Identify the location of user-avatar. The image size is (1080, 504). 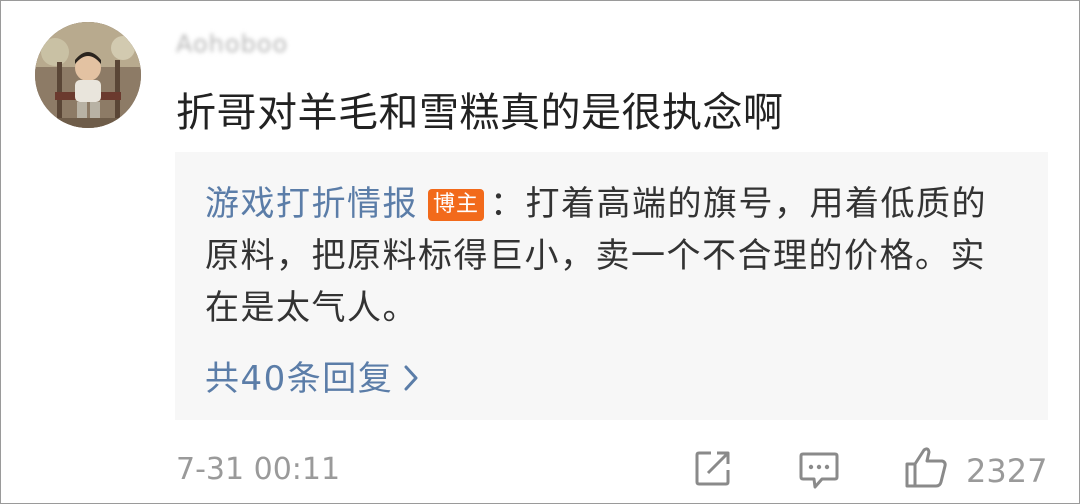
(88, 75).